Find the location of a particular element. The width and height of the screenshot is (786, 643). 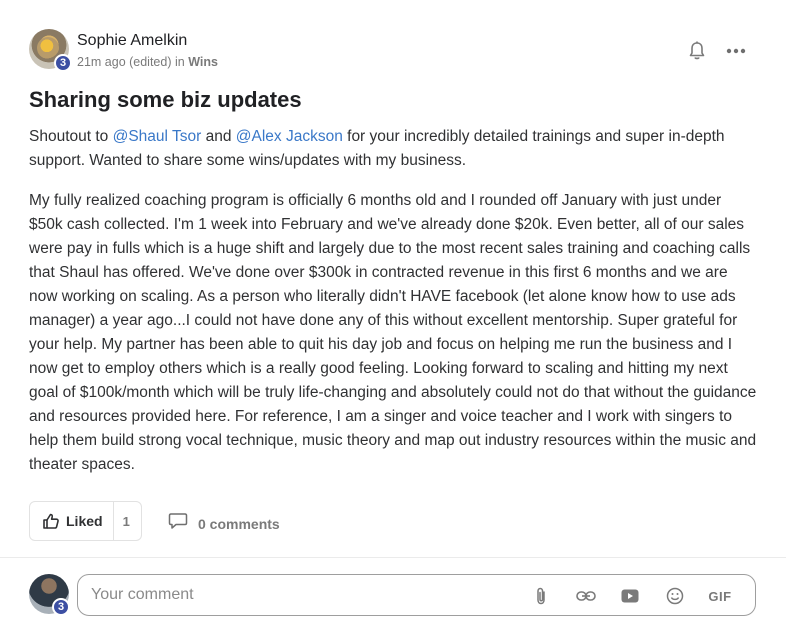

post-title: Sharing some biz updates is located at coordinates (165, 99).